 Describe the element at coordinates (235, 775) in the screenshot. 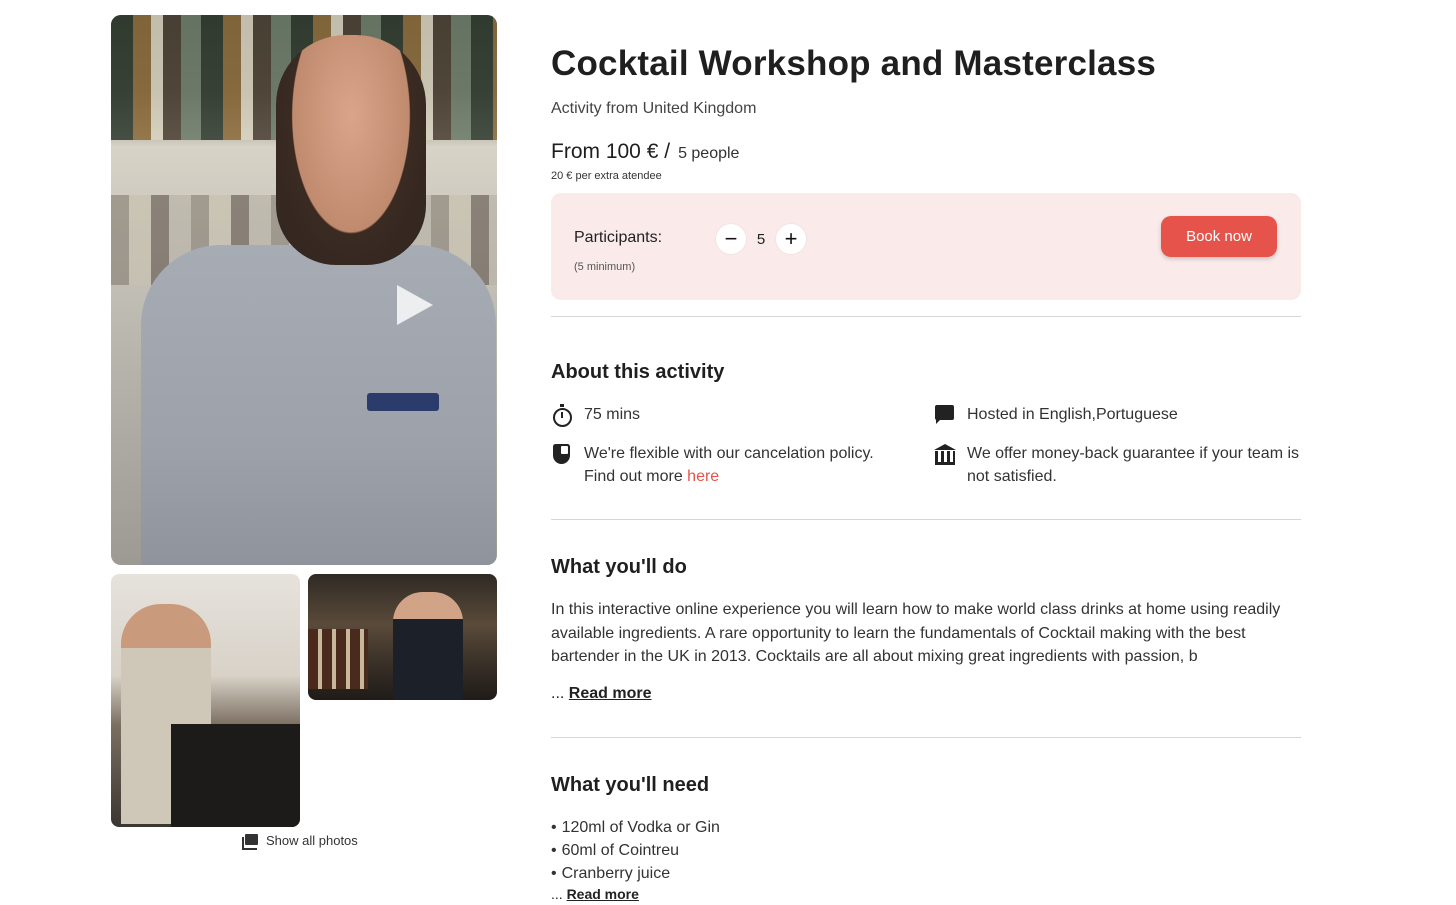

I see `bar-counter` at that location.